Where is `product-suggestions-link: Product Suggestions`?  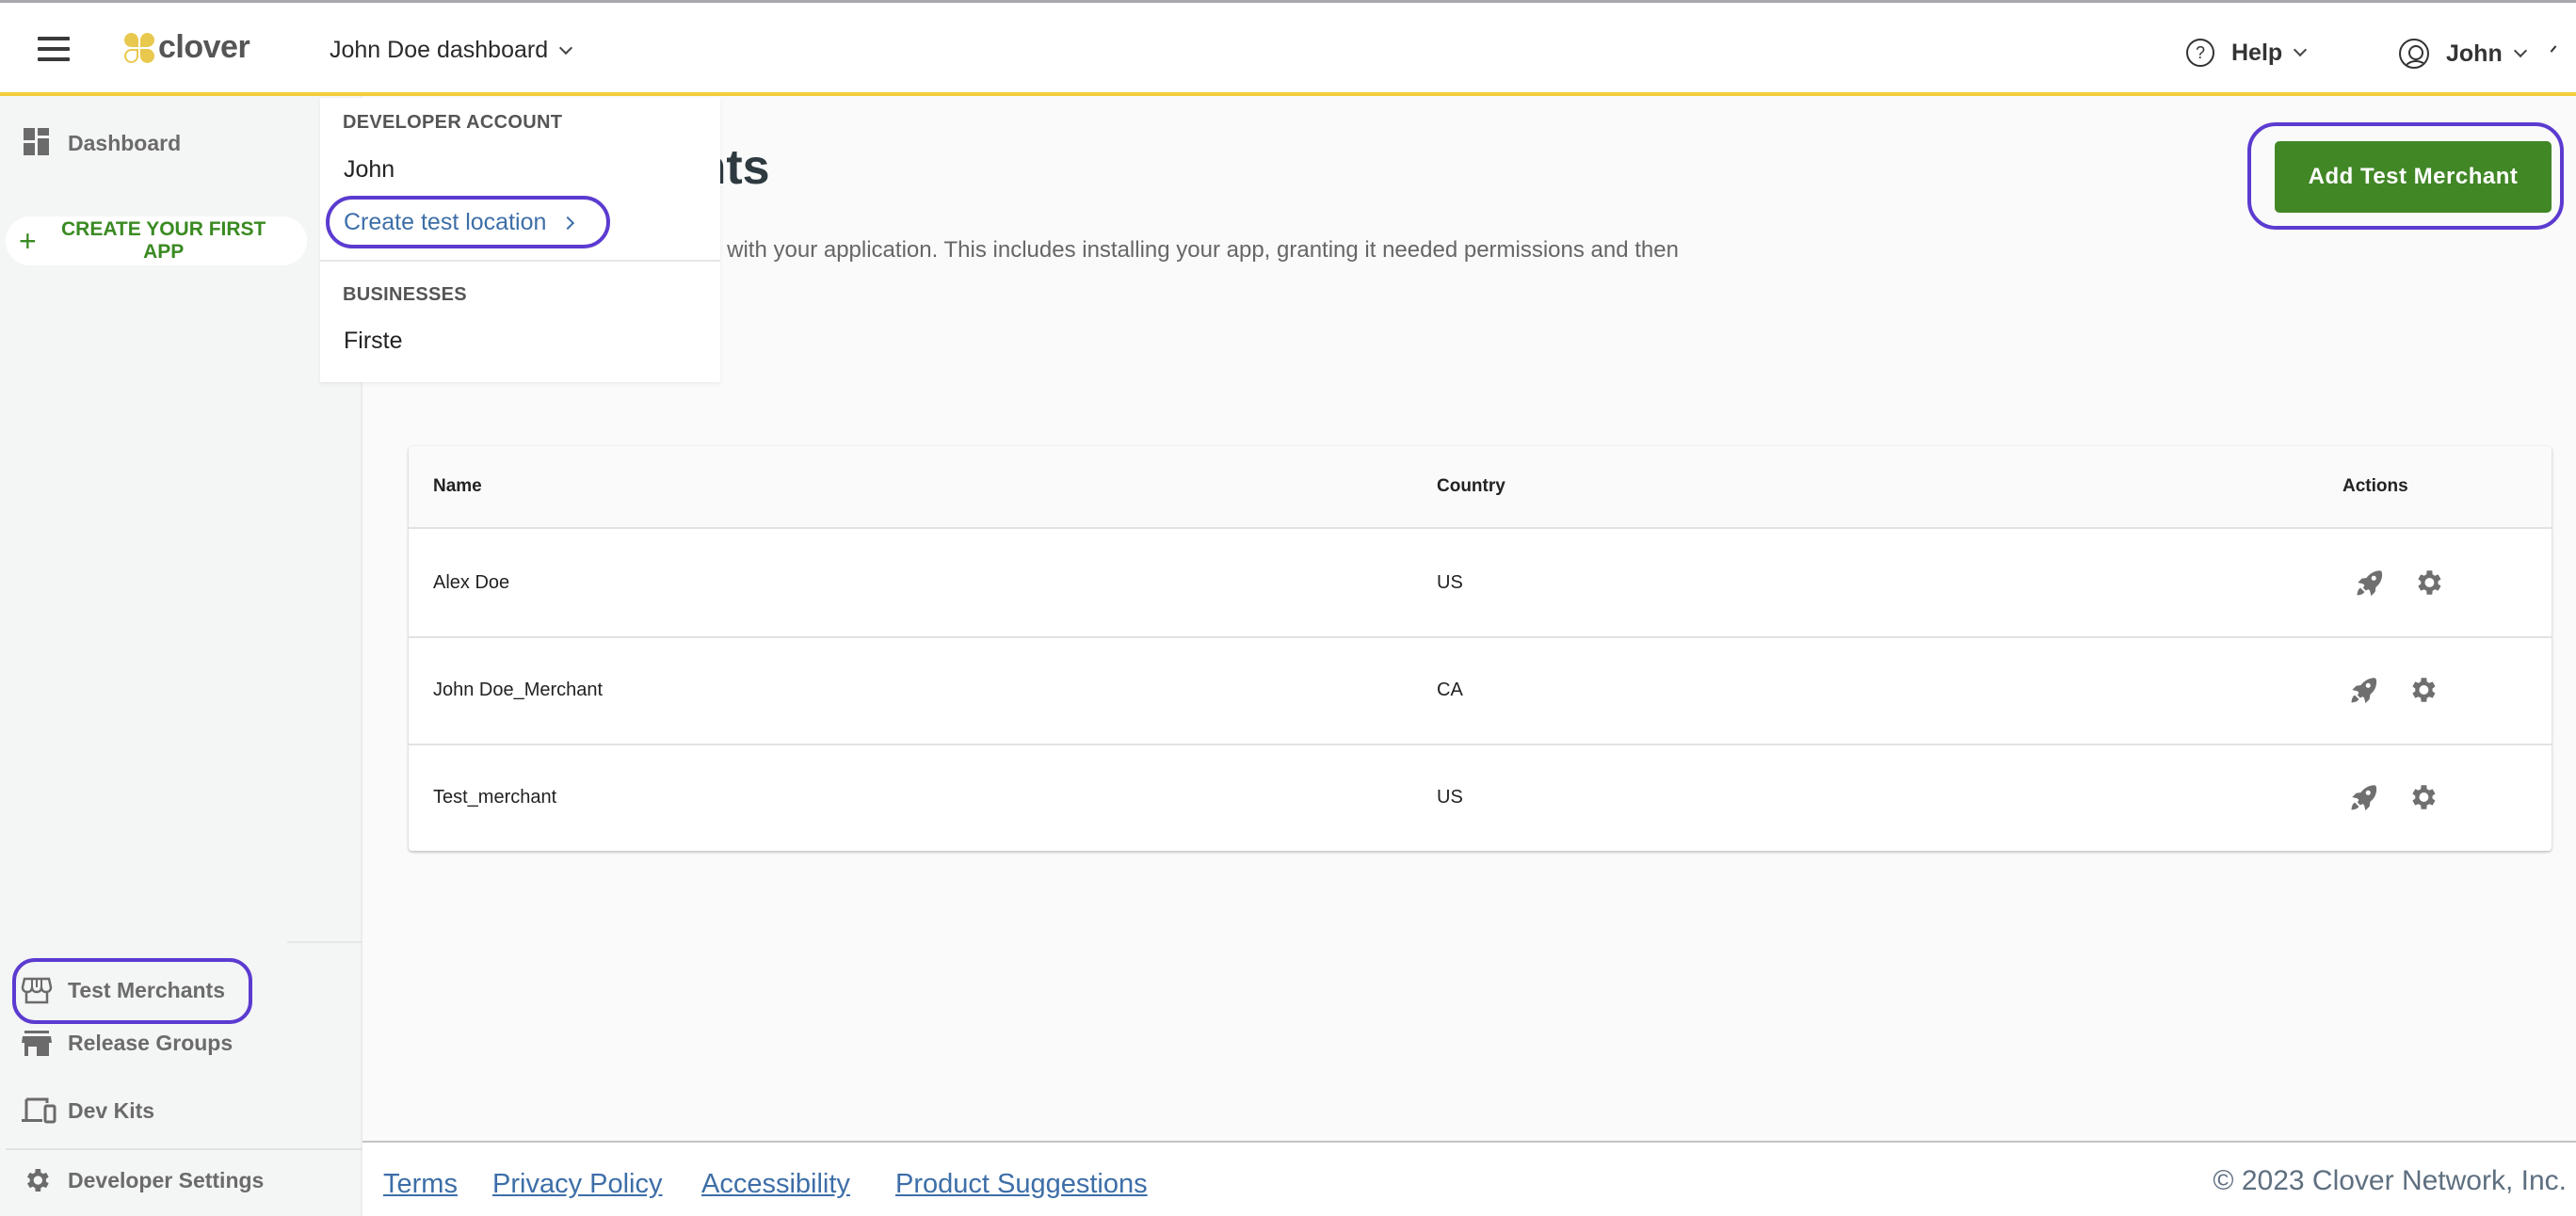 product-suggestions-link: Product Suggestions is located at coordinates (1021, 1184).